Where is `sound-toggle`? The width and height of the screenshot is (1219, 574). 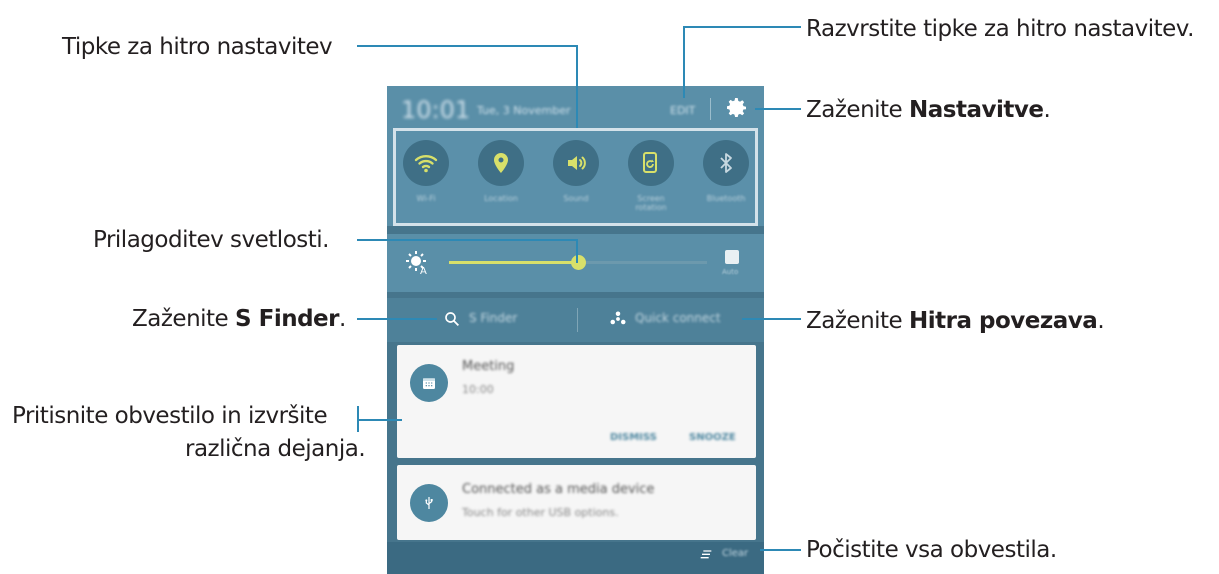
sound-toggle is located at coordinates (576, 163).